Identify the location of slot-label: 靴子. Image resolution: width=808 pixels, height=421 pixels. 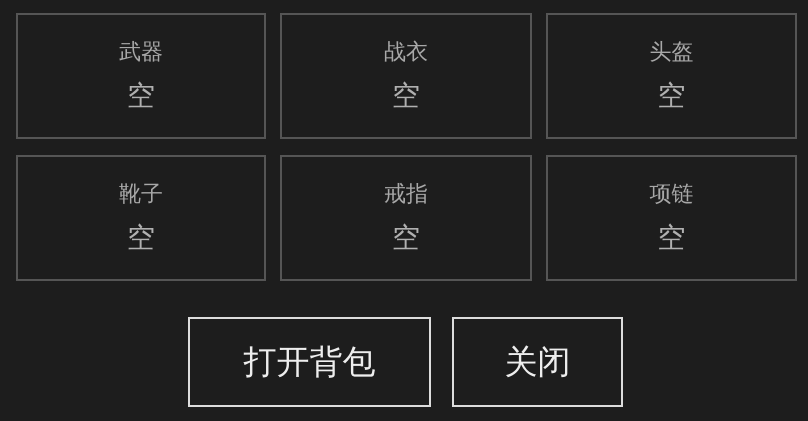
(141, 195).